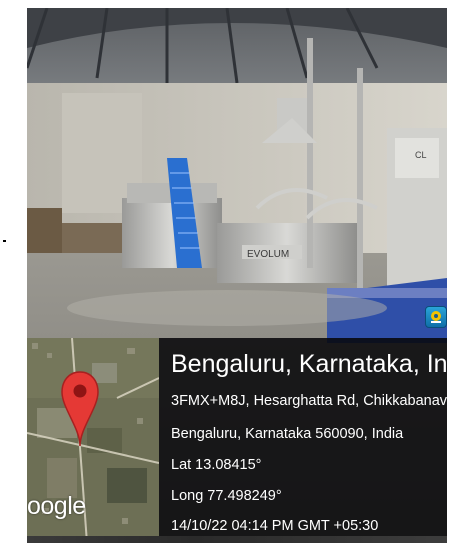 Image resolution: width=449 pixels, height=545 pixels. What do you see at coordinates (275, 526) in the screenshot?
I see `timestamp-text: 14/10/22 04:14 PM GMT +05:30` at bounding box center [275, 526].